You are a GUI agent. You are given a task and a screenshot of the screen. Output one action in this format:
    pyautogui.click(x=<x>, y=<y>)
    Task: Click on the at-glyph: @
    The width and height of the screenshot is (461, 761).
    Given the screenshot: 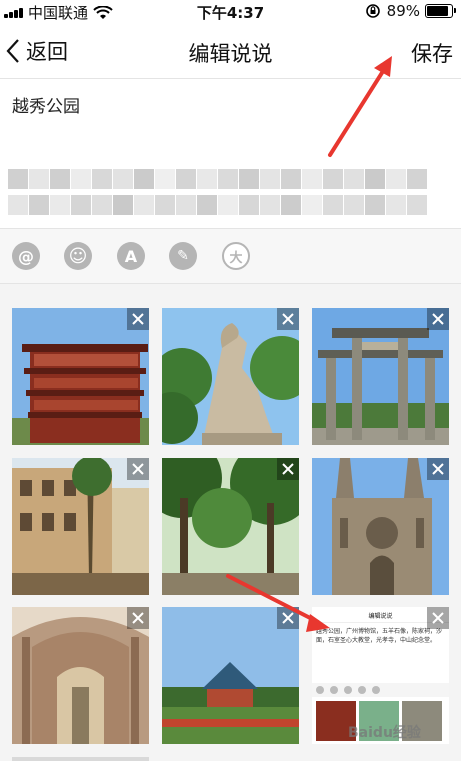 What is the action you would take?
    pyautogui.click(x=26, y=256)
    